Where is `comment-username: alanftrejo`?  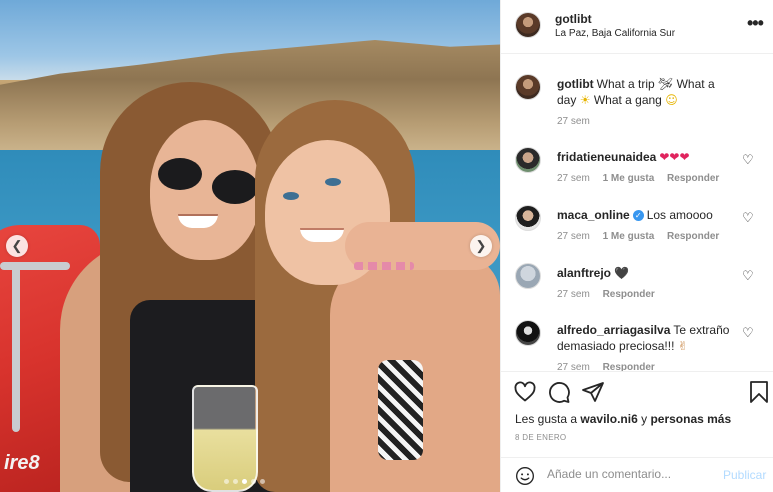
comment-username: alanftrejo is located at coordinates (584, 273).